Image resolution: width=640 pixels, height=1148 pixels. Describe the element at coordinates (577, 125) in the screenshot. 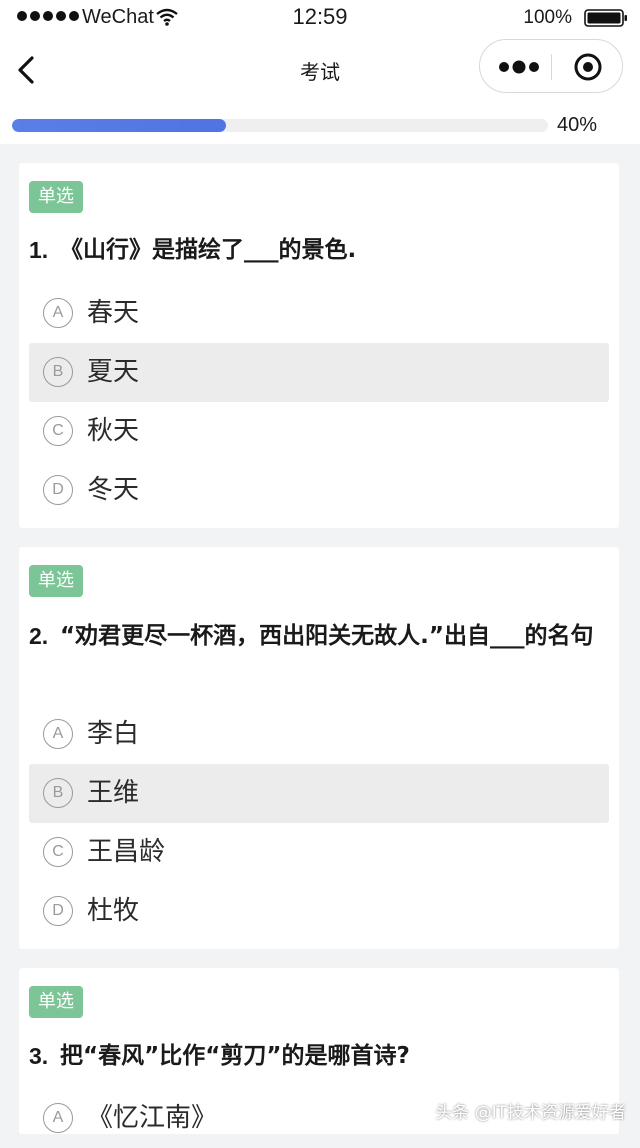

I see `progress-percent: 40%` at that location.